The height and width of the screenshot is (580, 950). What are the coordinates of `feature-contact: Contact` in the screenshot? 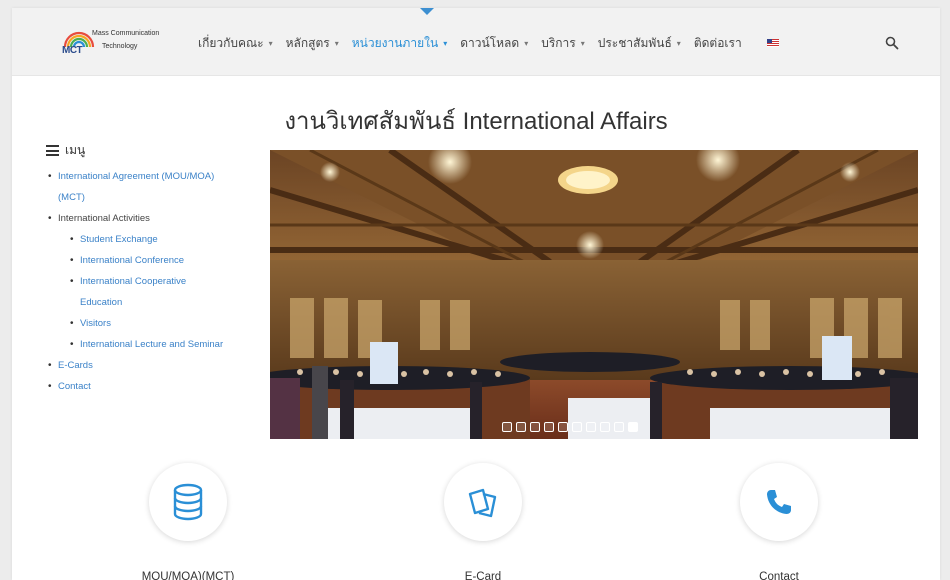 It's located at (779, 521).